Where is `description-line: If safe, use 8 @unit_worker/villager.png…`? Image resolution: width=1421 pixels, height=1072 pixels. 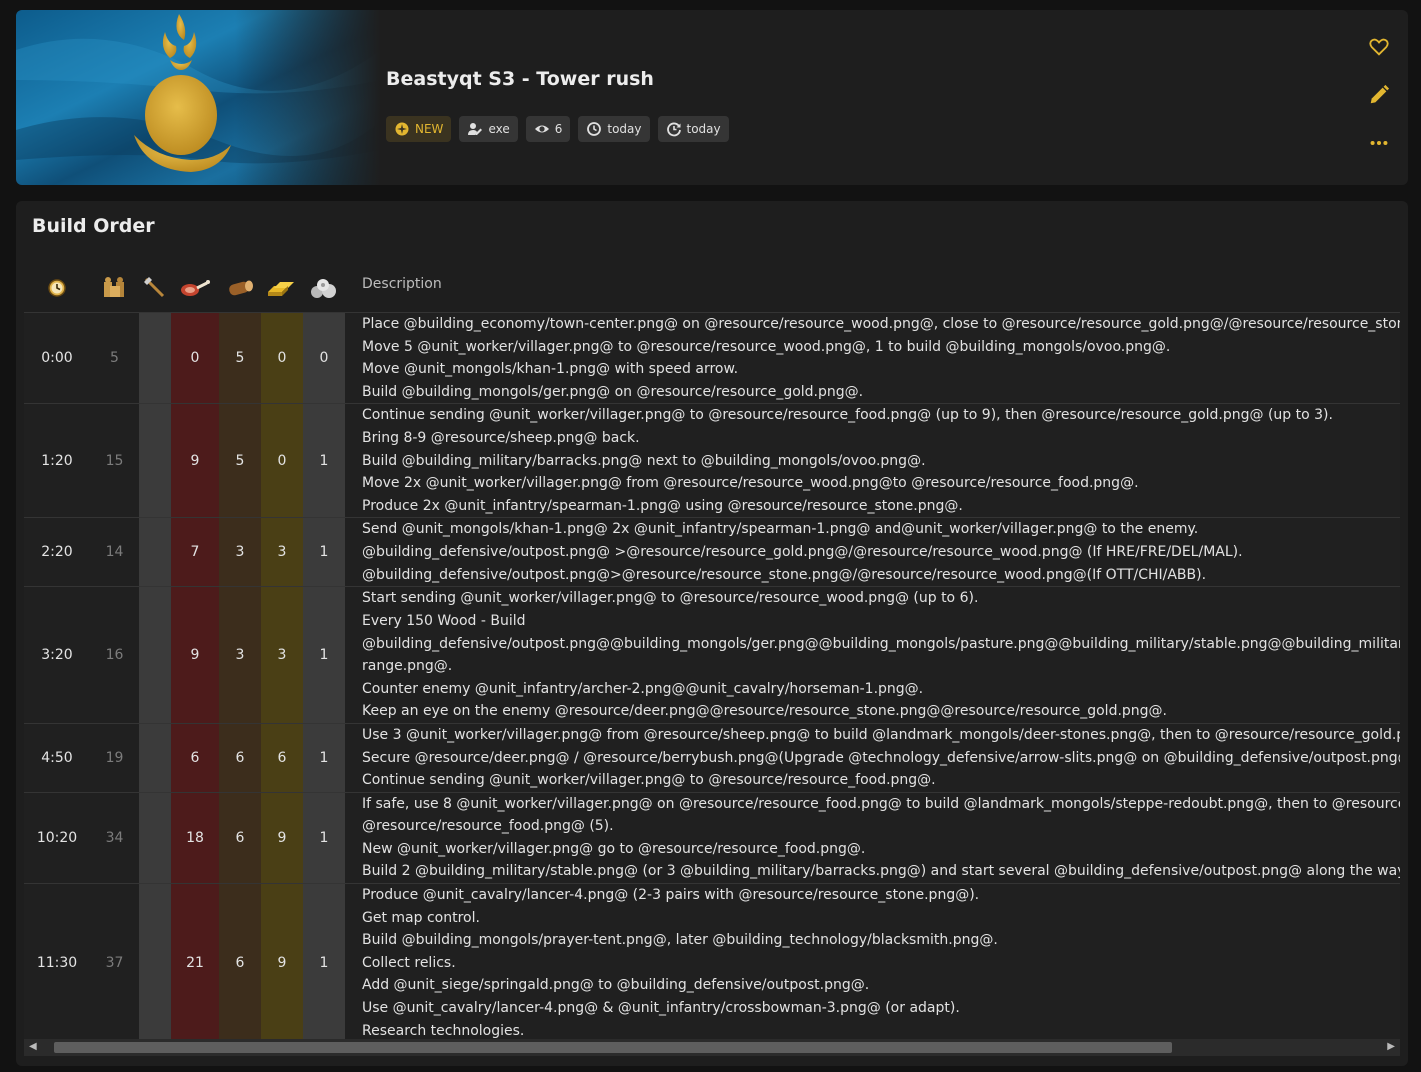 description-line: If safe, use 8 @unit_worker/villager.png… is located at coordinates (881, 803).